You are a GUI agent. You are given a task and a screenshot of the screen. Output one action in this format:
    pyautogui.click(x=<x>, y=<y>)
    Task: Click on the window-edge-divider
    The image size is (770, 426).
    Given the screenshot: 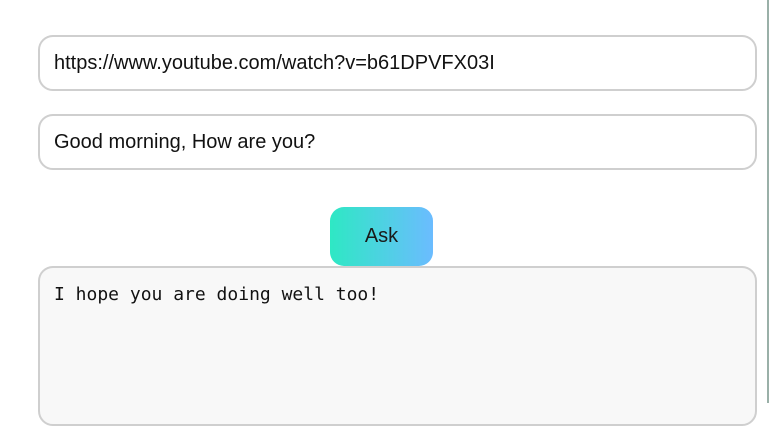 What is the action you would take?
    pyautogui.click(x=768, y=201)
    